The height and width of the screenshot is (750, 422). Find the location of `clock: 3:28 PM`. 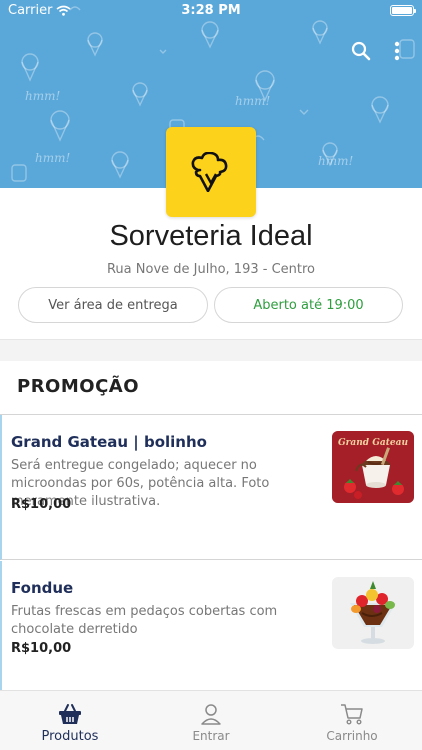

clock: 3:28 PM is located at coordinates (211, 10).